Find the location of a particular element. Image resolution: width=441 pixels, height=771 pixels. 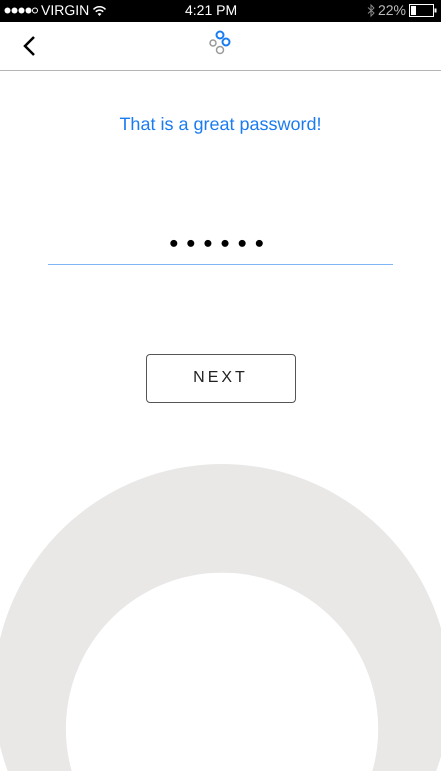

password-value: •••••• is located at coordinates (220, 243).